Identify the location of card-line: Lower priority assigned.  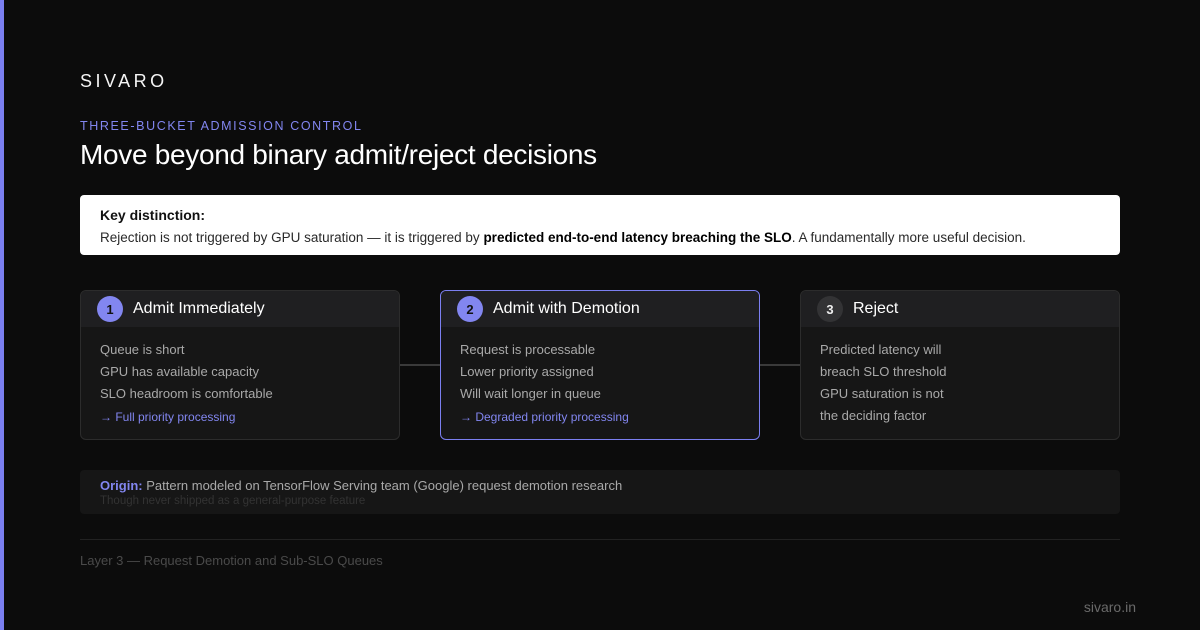
(527, 371).